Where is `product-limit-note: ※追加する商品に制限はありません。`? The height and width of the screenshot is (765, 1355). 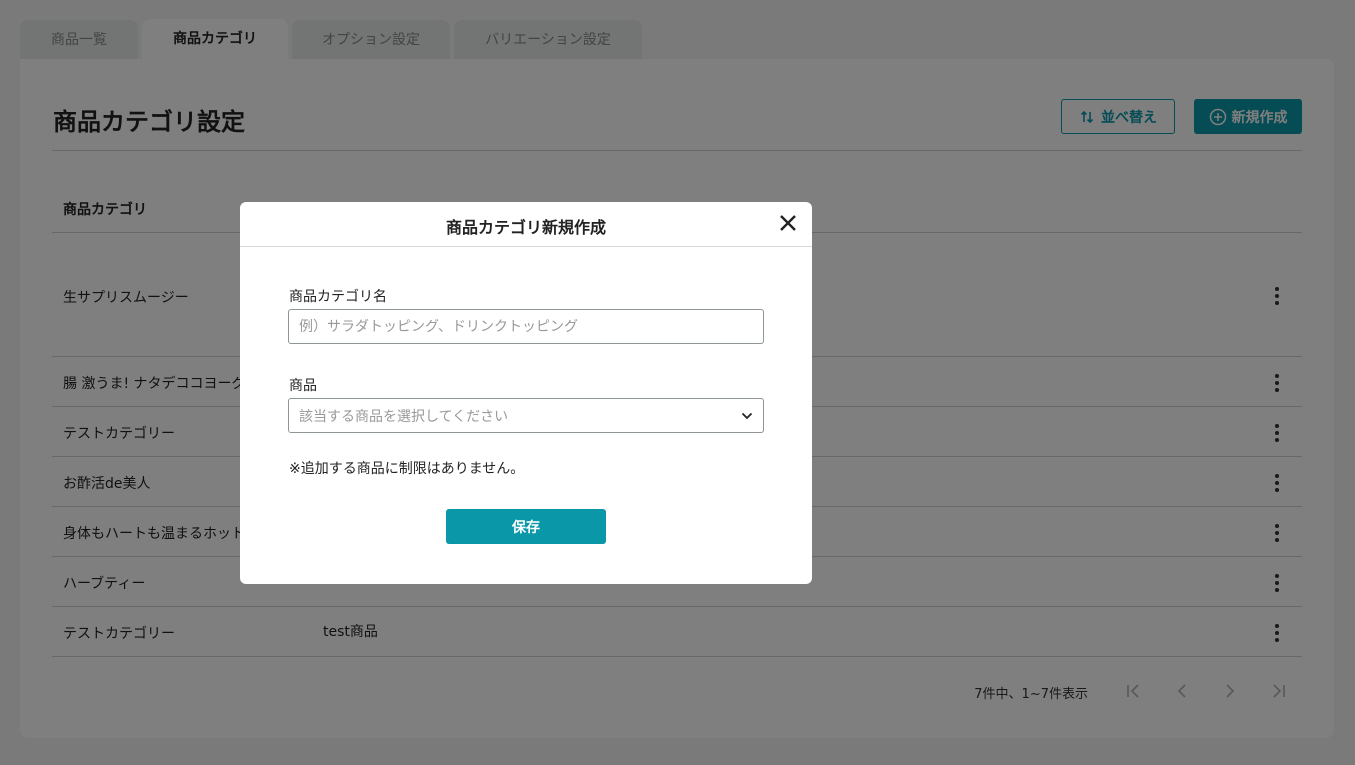
product-limit-note: ※追加する商品に制限はありません。 is located at coordinates (407, 469).